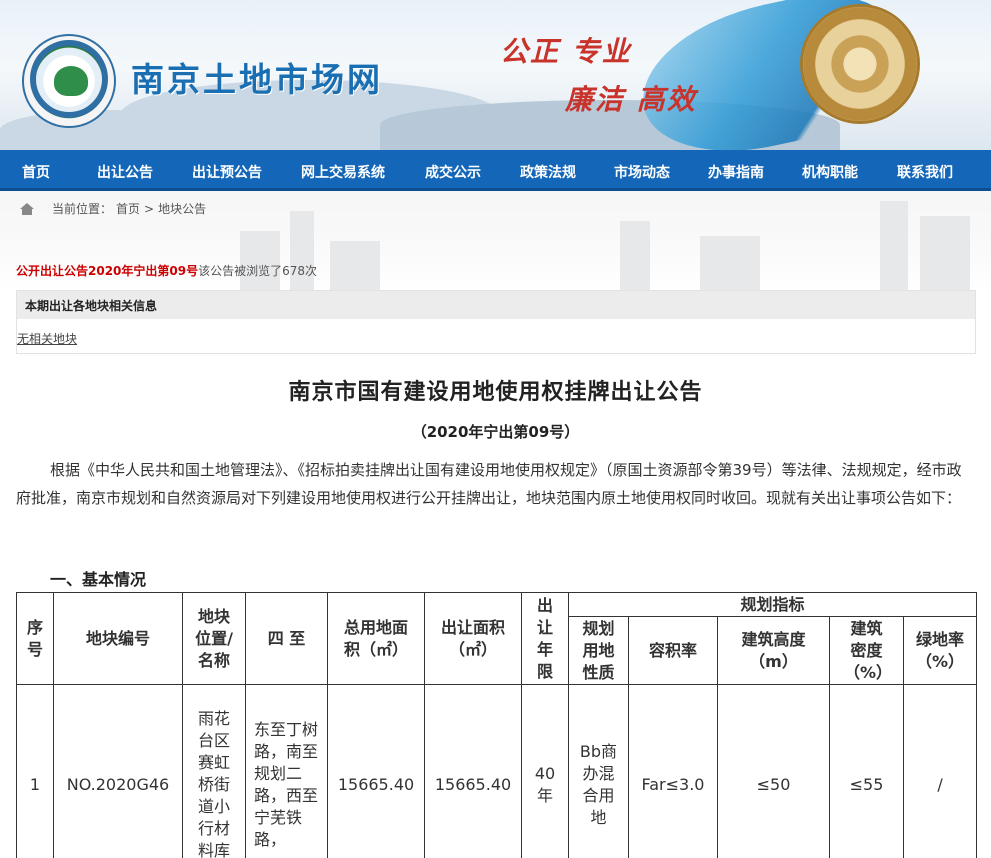 Image resolution: width=991 pixels, height=858 pixels. I want to click on header-term: 出让年限, so click(545, 638).